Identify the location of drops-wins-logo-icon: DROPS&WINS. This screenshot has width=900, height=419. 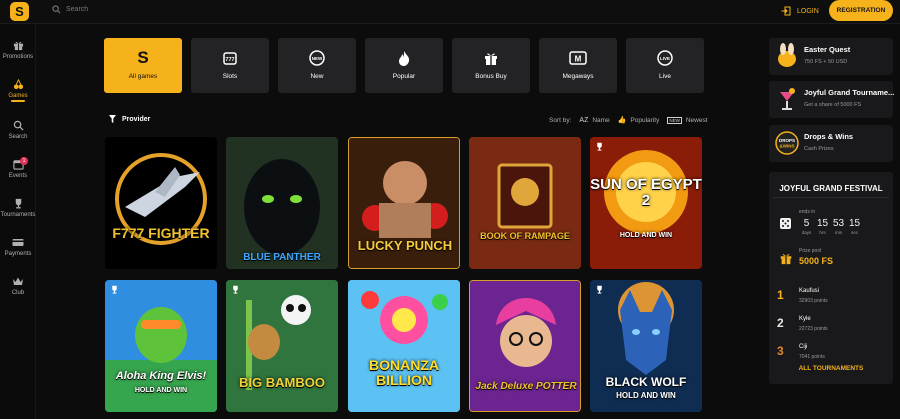
(787, 143).